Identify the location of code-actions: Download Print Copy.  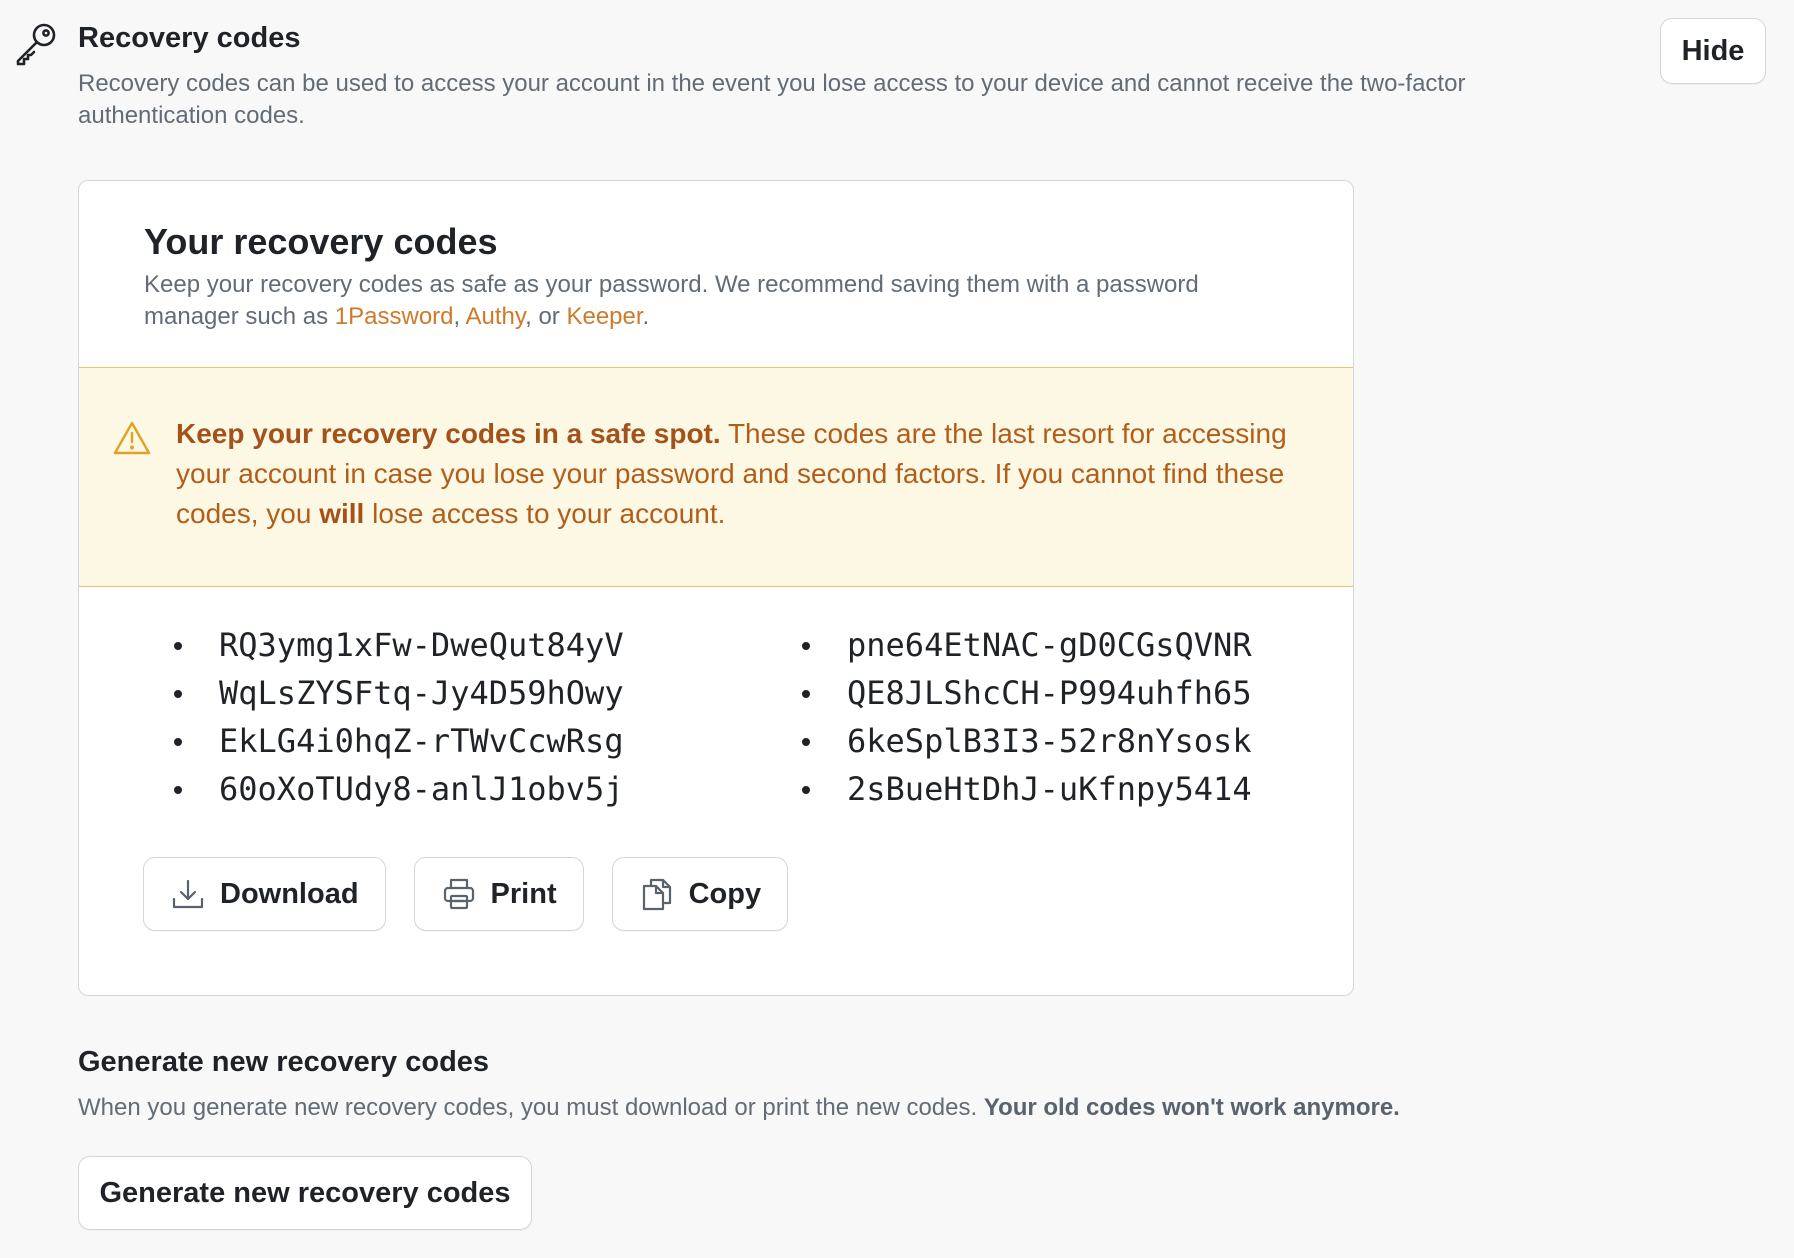
(466, 894).